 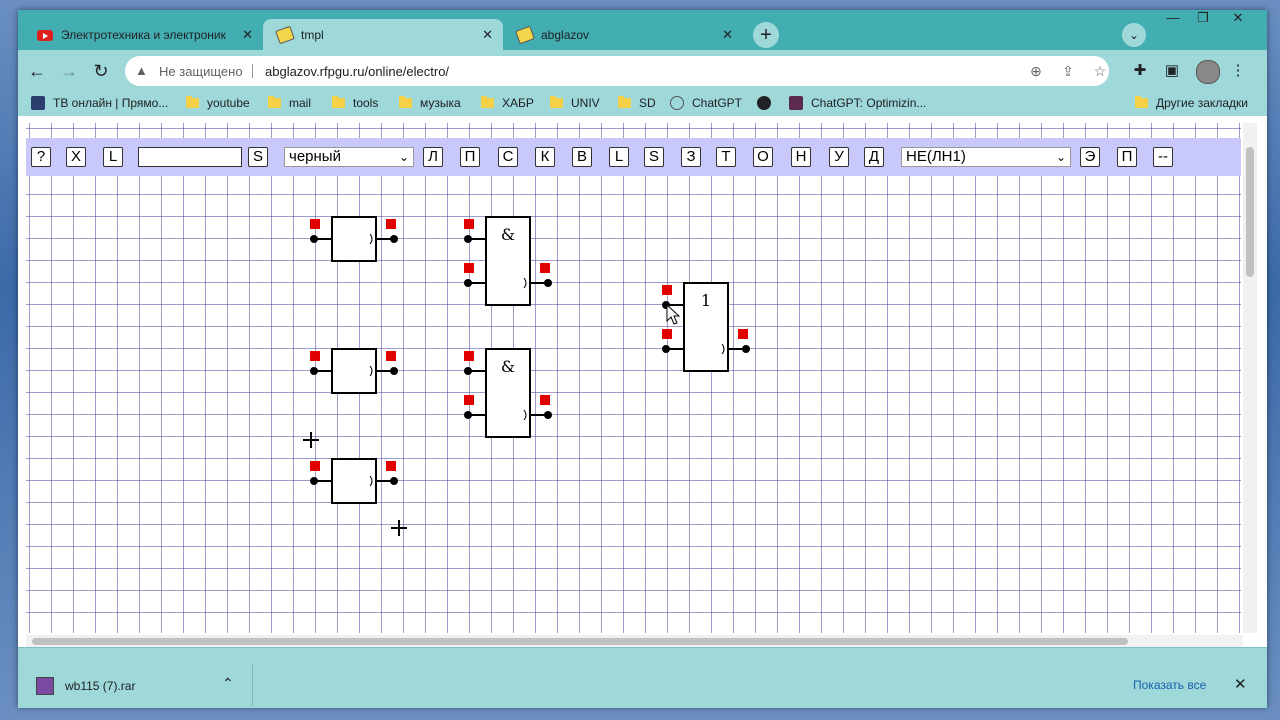 What do you see at coordinates (1172, 70) in the screenshot?
I see `side-panel-icon: ▣` at bounding box center [1172, 70].